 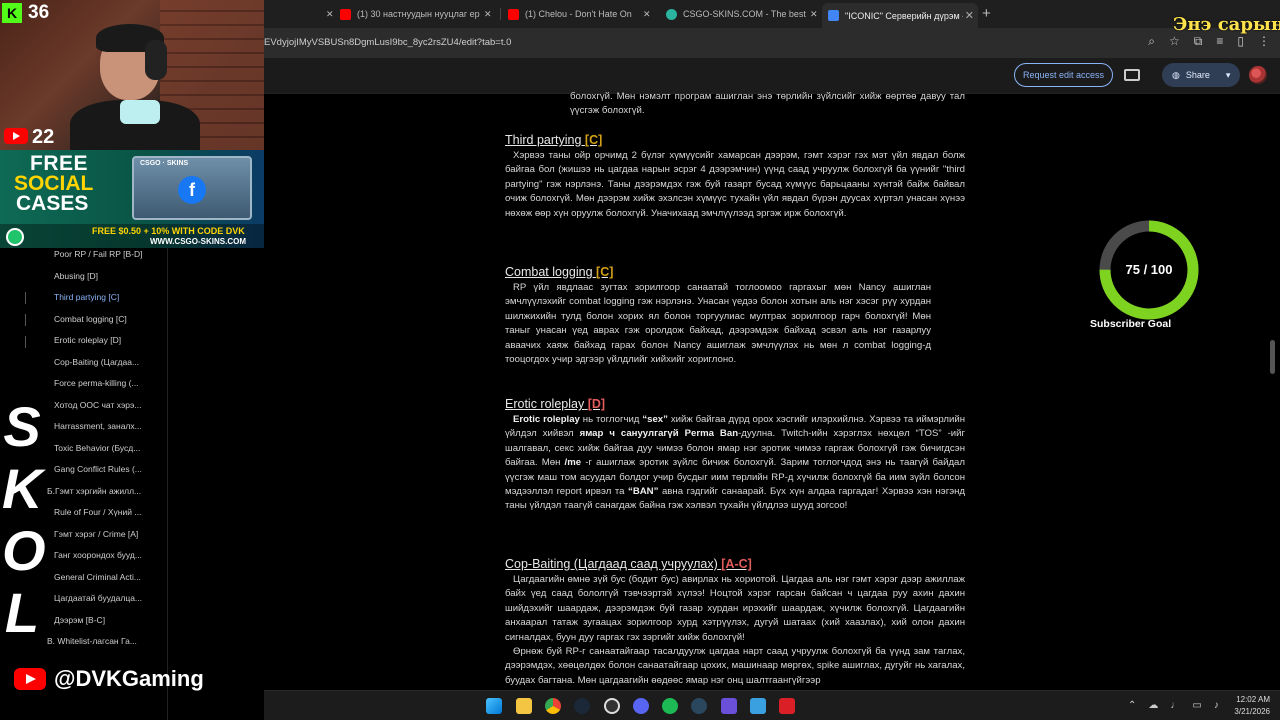 I want to click on outline-item: Erotic roleplay [D], so click(x=87, y=340).